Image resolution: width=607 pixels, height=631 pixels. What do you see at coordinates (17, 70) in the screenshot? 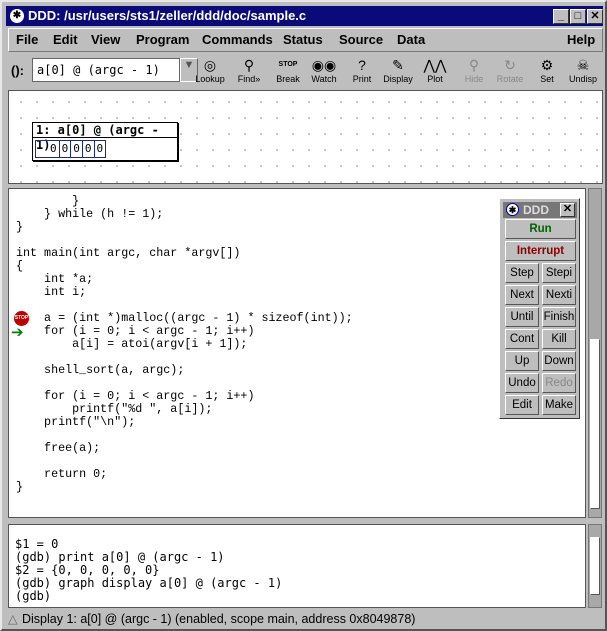
I see `arg-label: ():` at bounding box center [17, 70].